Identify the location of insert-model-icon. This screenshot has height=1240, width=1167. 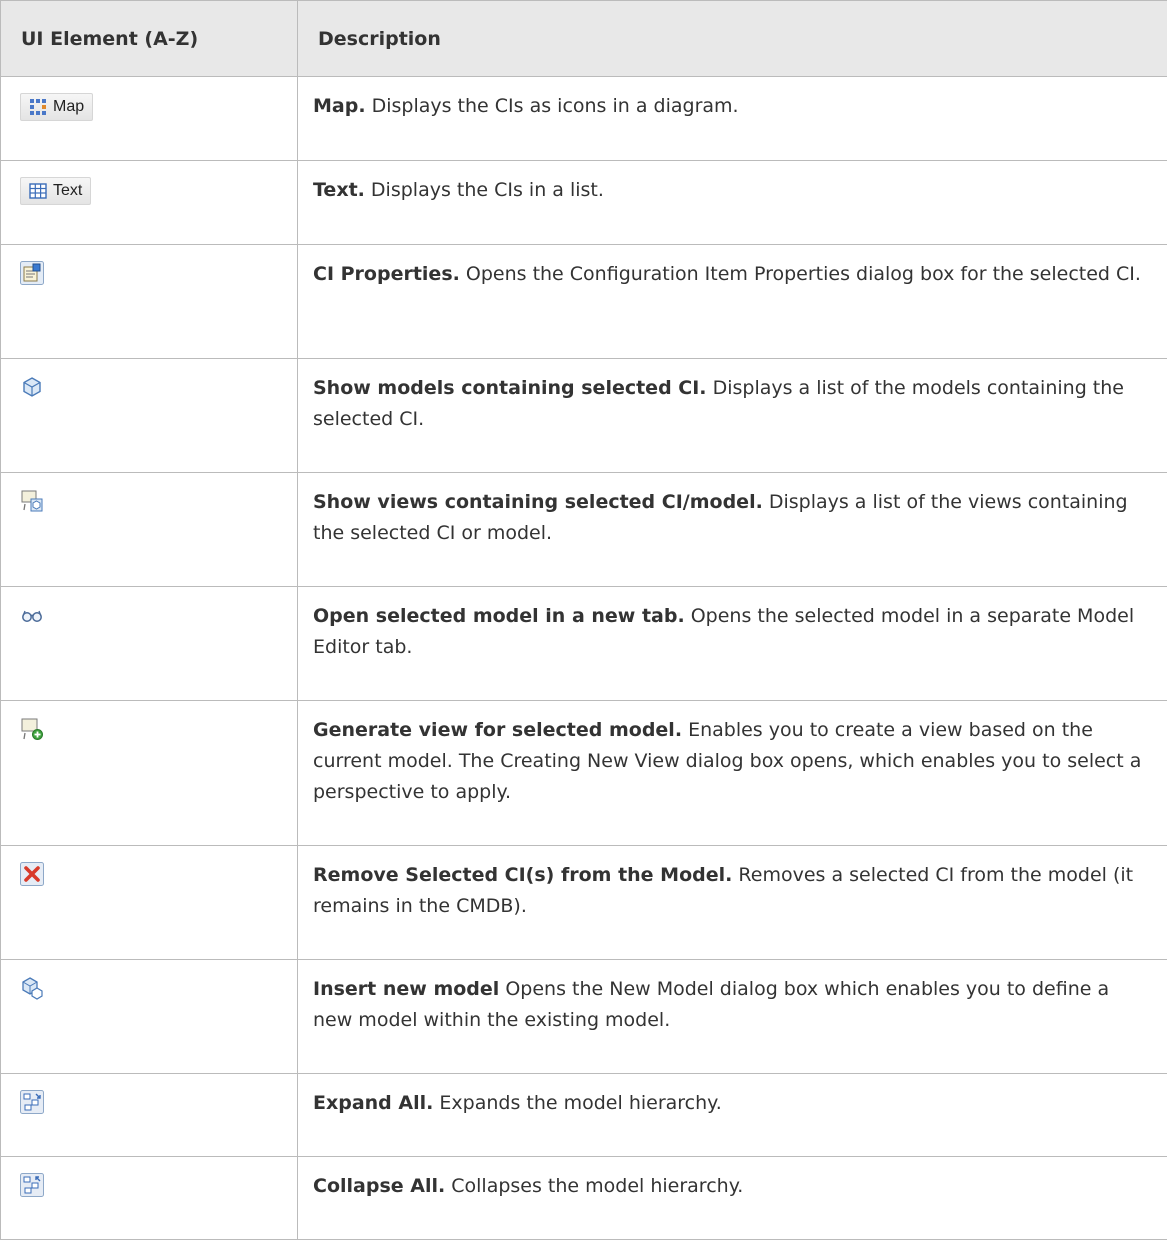
(32, 988).